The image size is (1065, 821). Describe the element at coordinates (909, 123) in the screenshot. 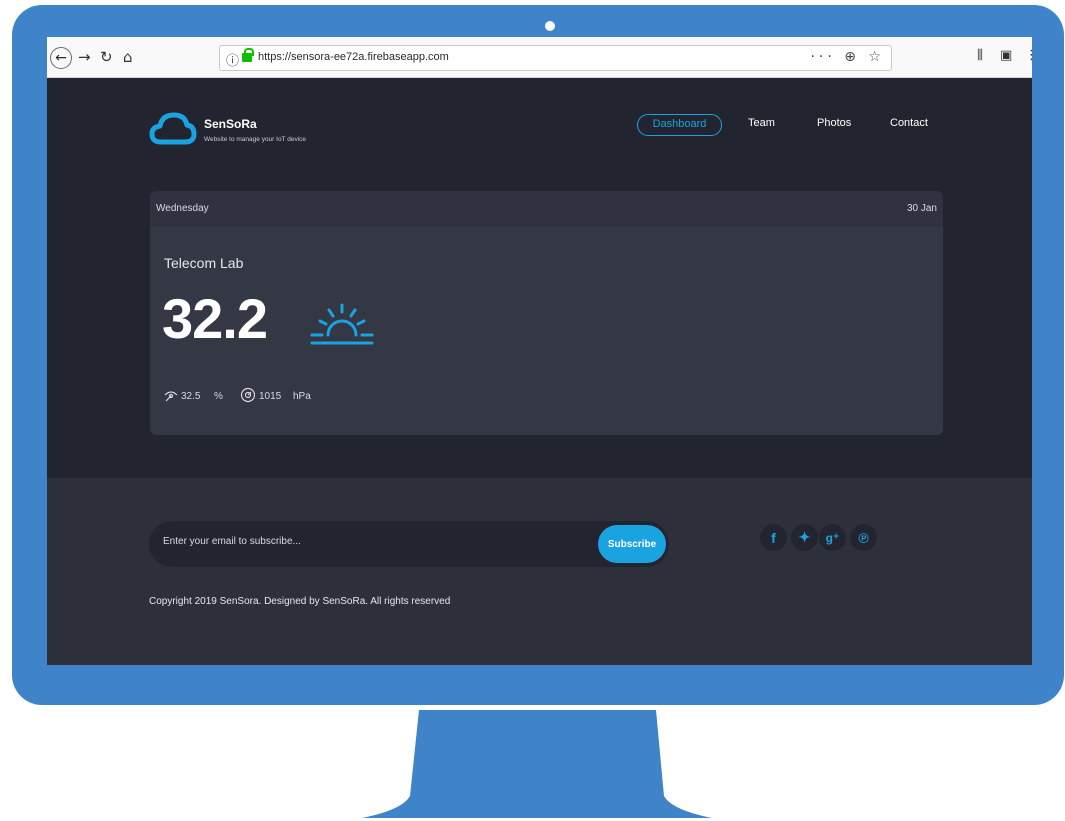

I see `nav-contact: Contact` at that location.